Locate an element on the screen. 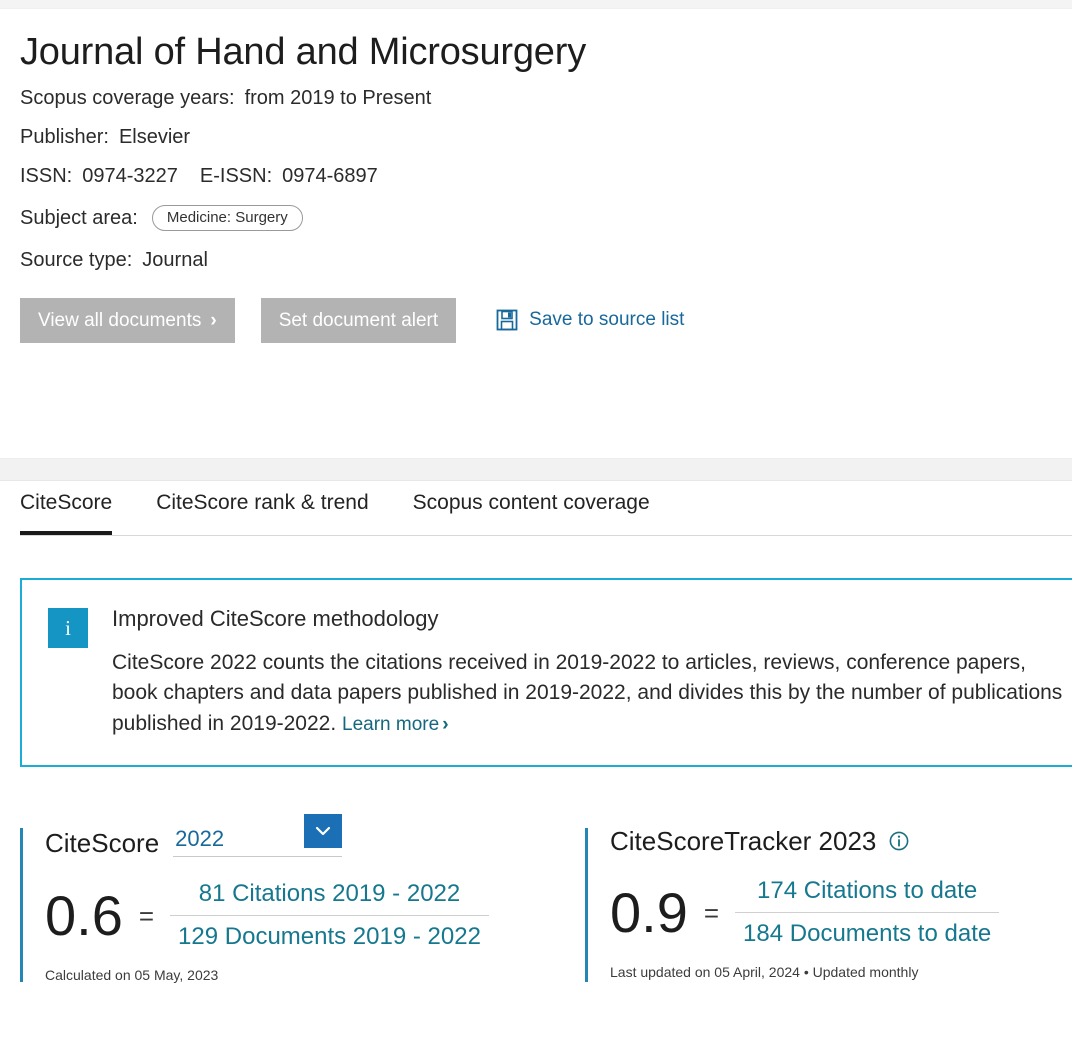  set-document-alert-button: Set document alert is located at coordinates (358, 320).